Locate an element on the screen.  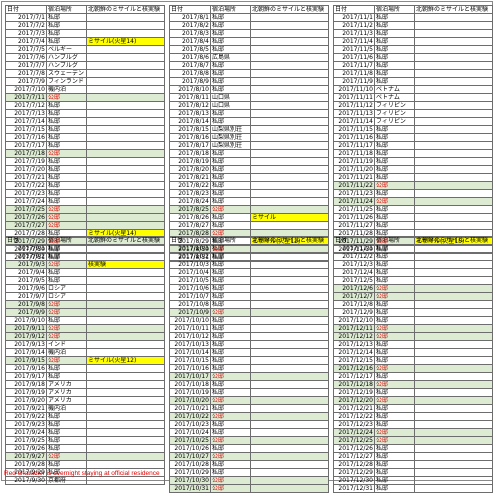
date-cell: 2017/10/6 is located at coordinates (190, 288).